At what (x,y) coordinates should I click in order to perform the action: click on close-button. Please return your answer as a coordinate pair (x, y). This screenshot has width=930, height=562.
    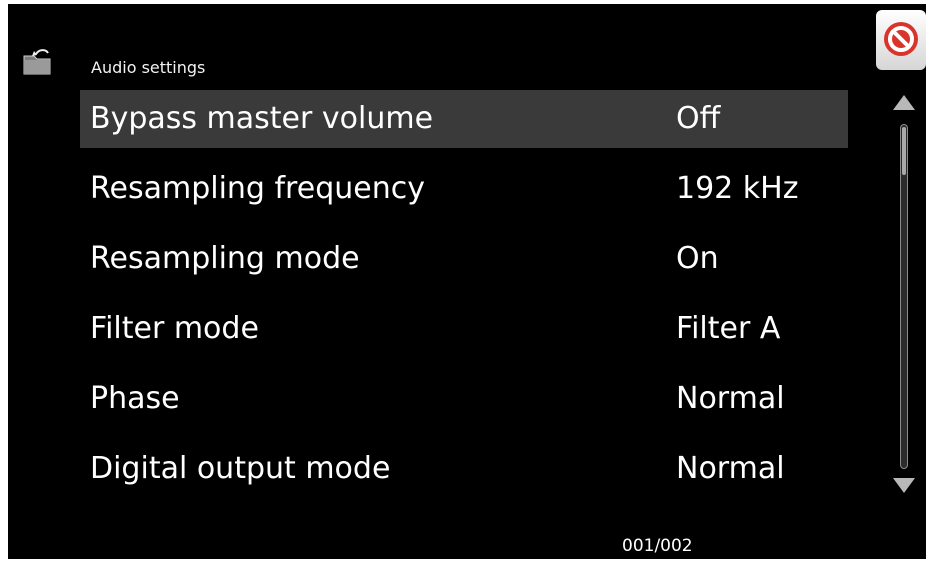
    Looking at the image, I should click on (901, 40).